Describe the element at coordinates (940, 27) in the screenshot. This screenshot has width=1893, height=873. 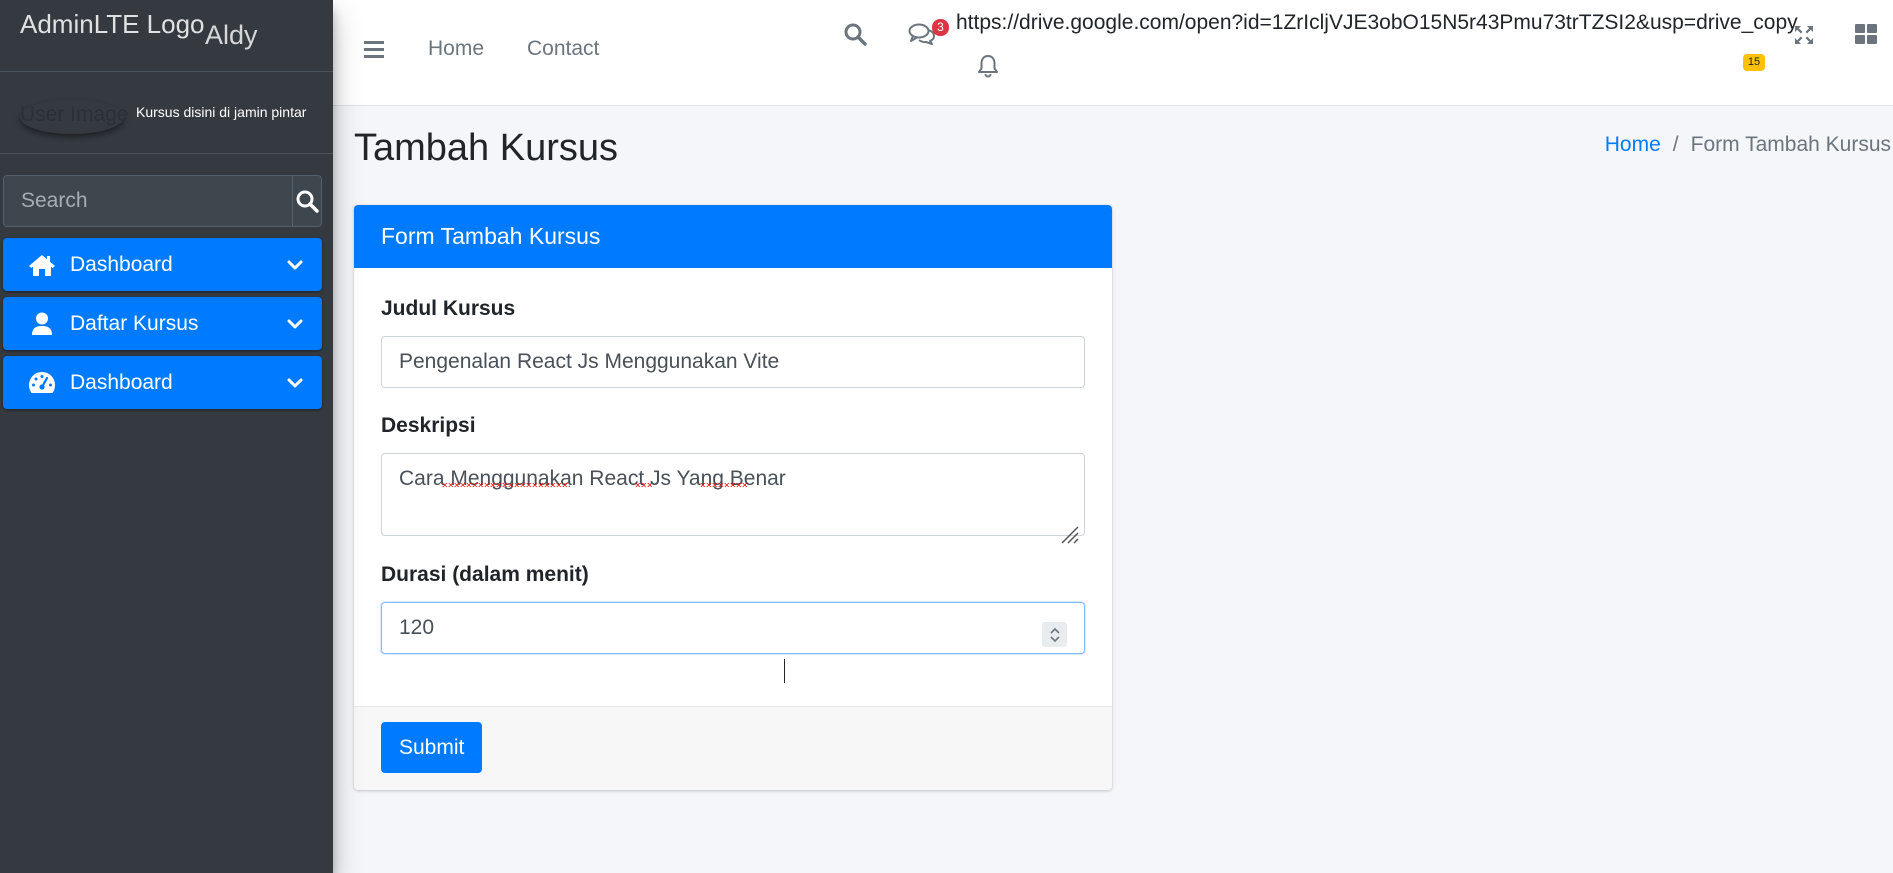
I see `messages-badge: 3` at that location.